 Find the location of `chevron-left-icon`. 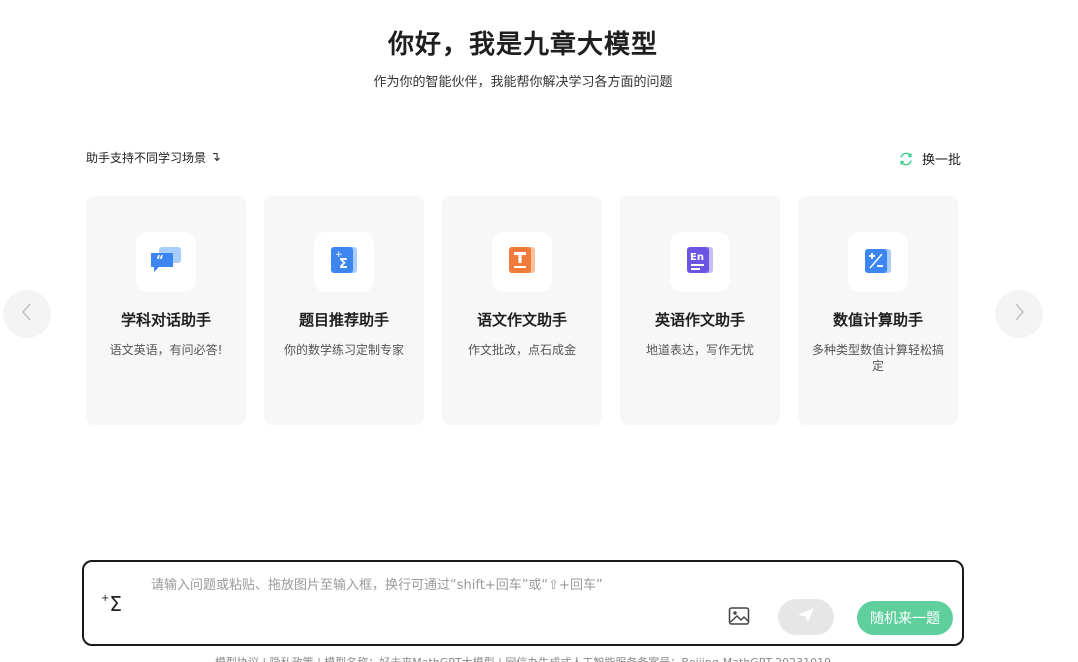

chevron-left-icon is located at coordinates (27, 314).